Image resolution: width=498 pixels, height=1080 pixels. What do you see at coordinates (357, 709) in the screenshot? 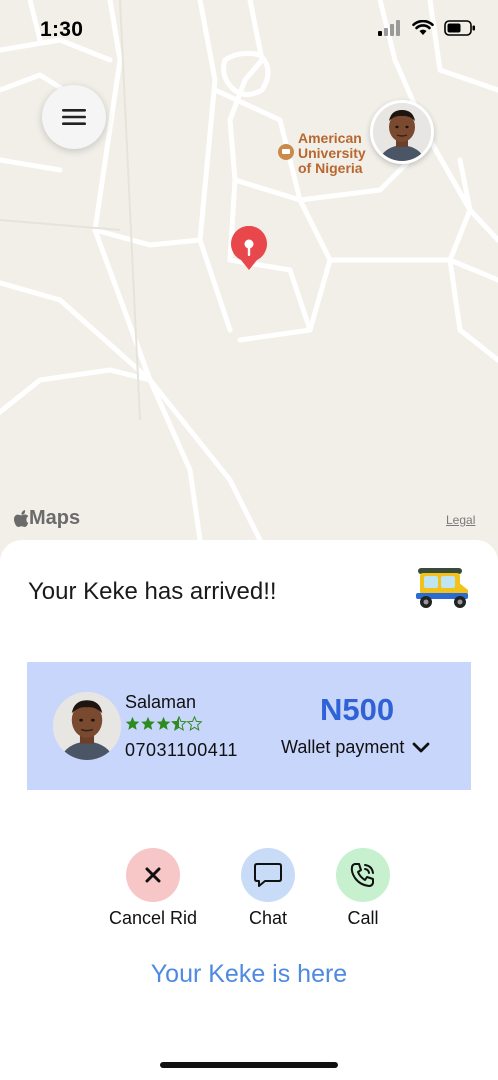
I see `fare-amount: N500` at bounding box center [357, 709].